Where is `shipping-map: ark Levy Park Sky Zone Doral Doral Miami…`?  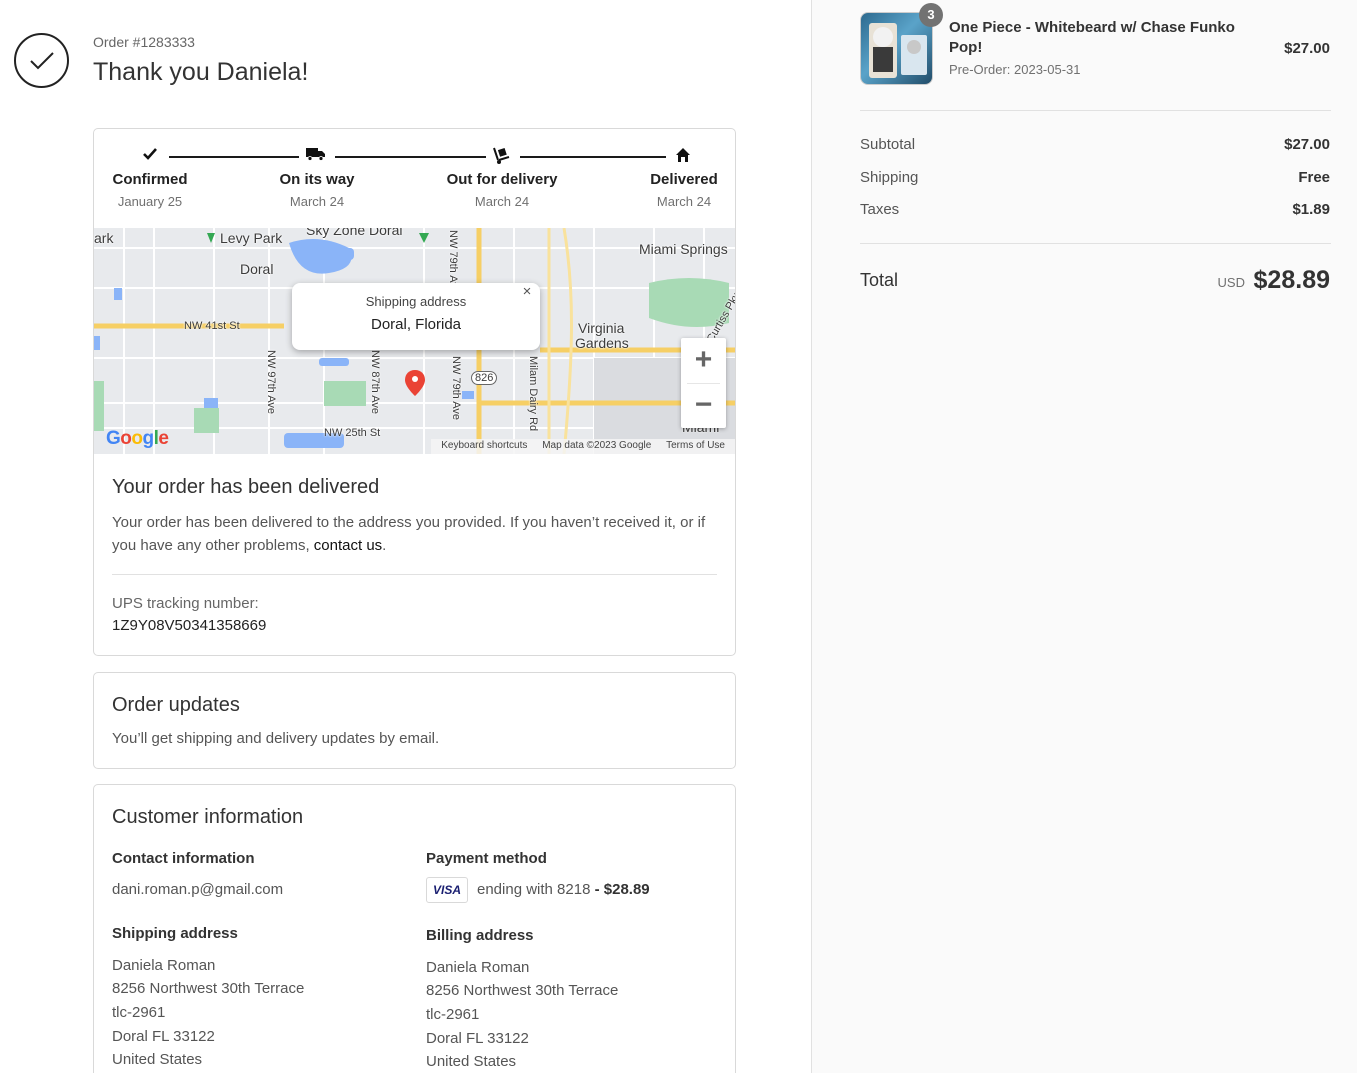
shipping-map: ark Levy Park Sky Zone Doral Doral Miami… is located at coordinates (414, 341).